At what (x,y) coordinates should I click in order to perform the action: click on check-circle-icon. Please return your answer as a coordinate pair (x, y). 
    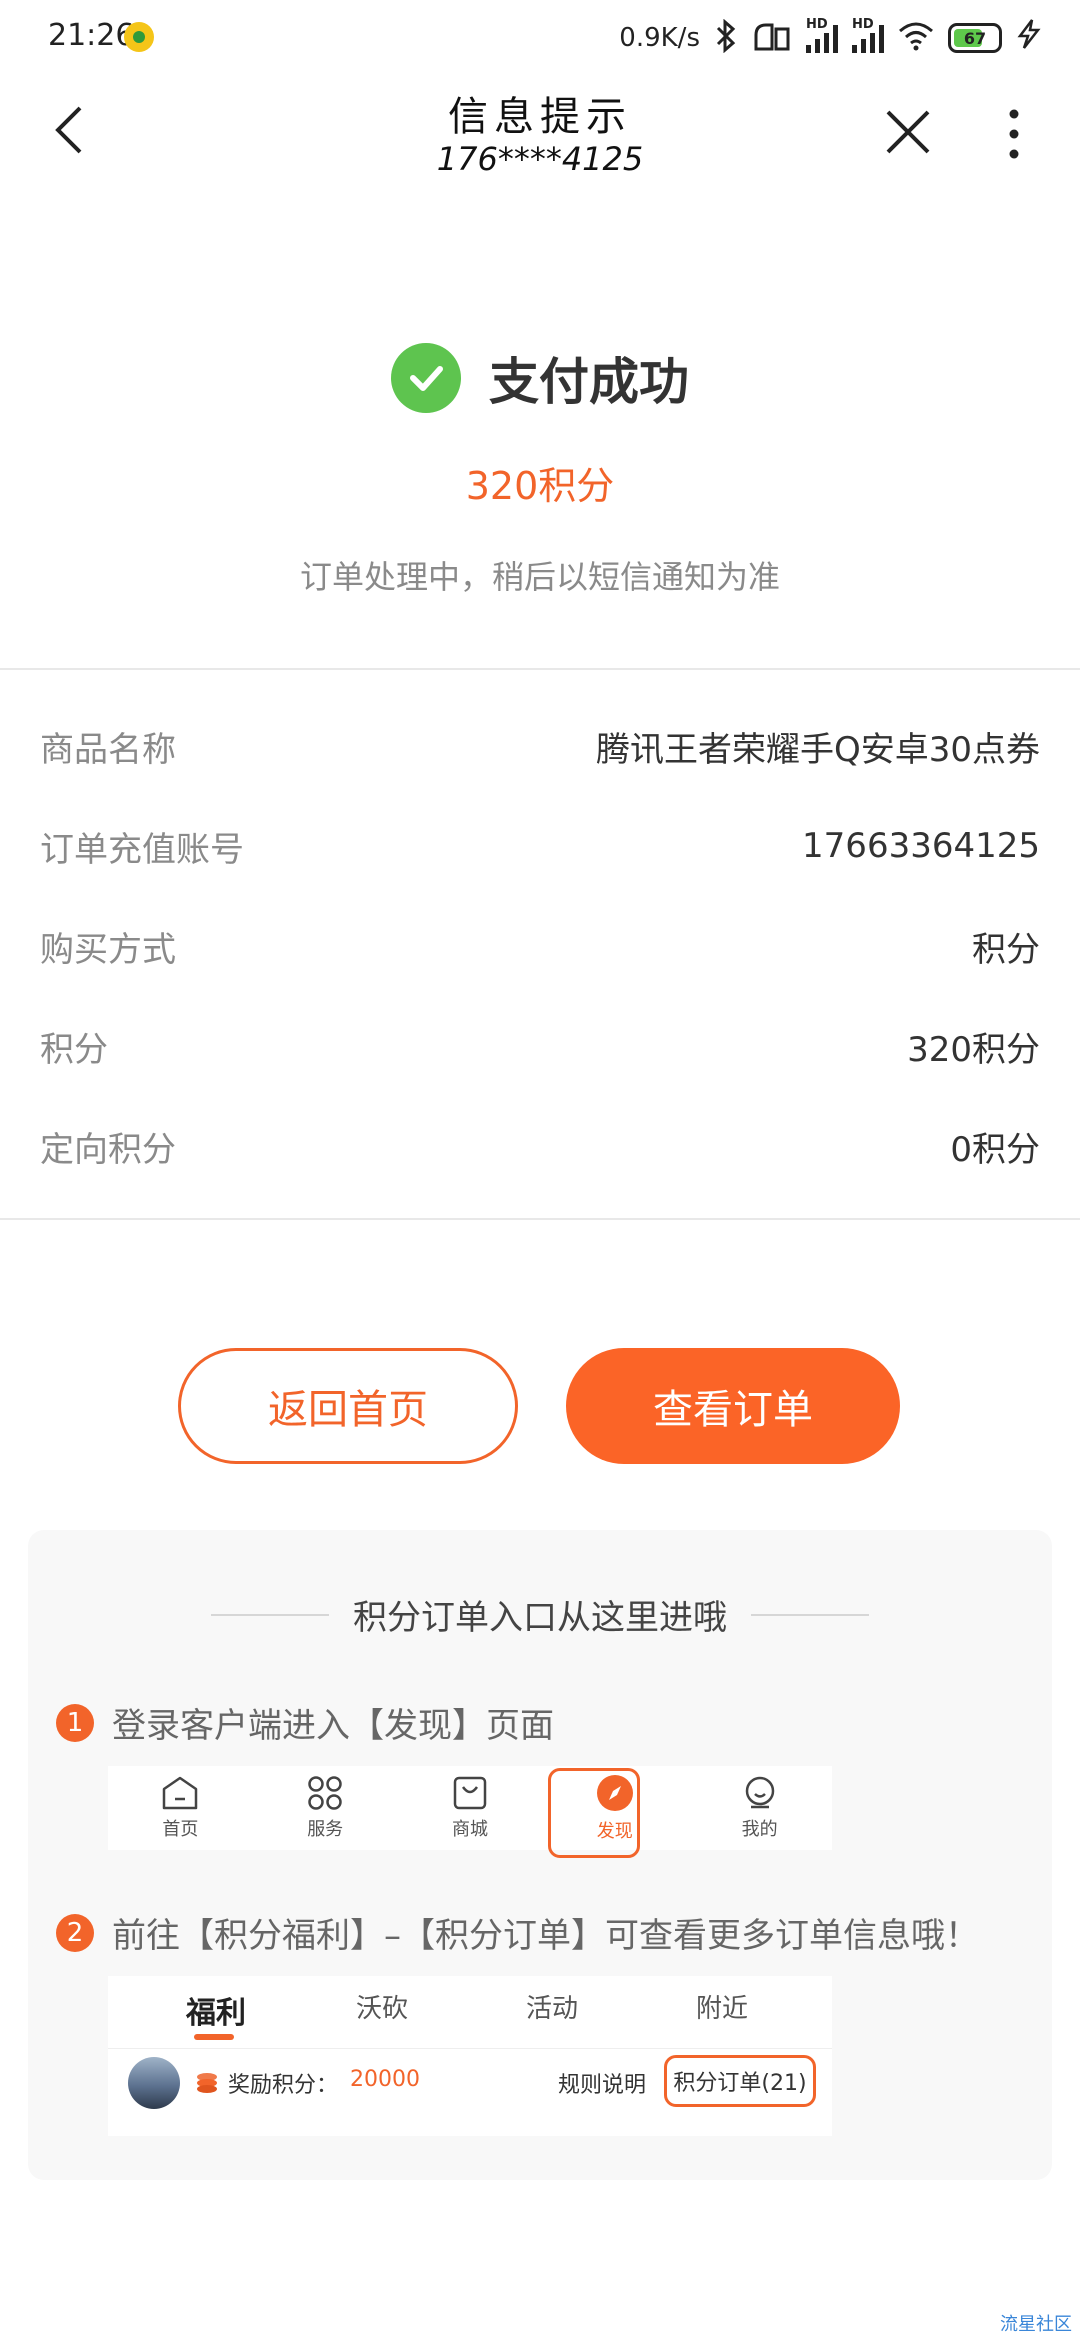
    Looking at the image, I should click on (426, 378).